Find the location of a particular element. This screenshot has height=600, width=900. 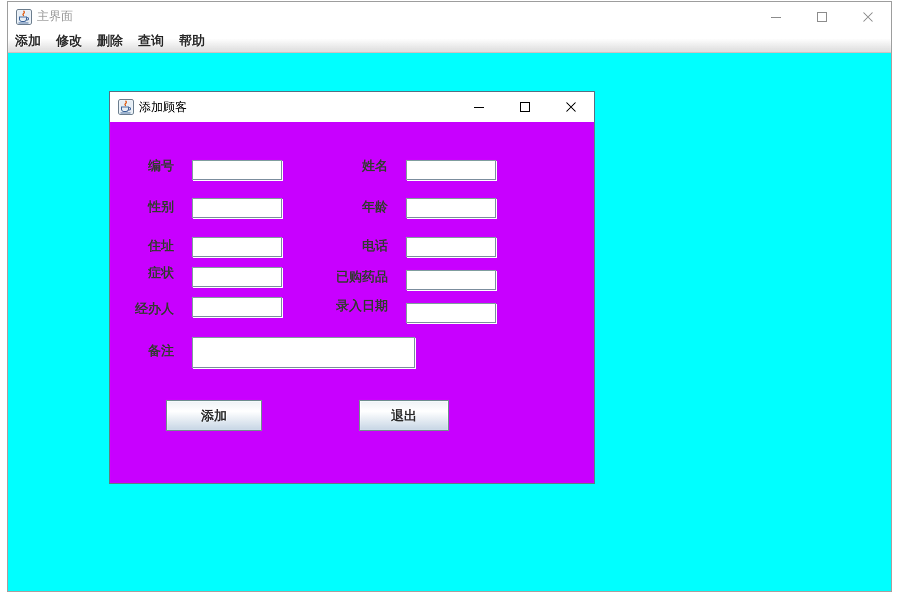

field-label: 年龄 is located at coordinates (375, 208).